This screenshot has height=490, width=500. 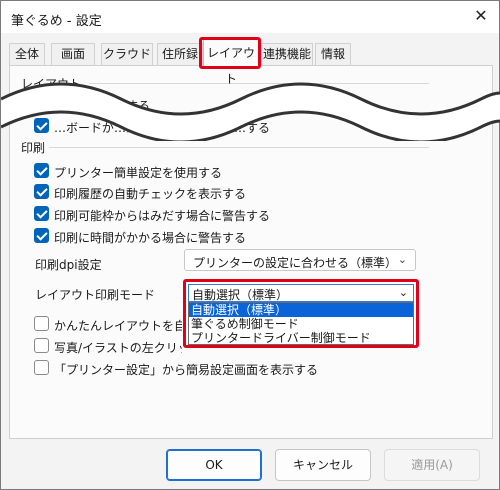 What do you see at coordinates (432, 465) in the screenshot?
I see `apply-button: 適用(A)` at bounding box center [432, 465].